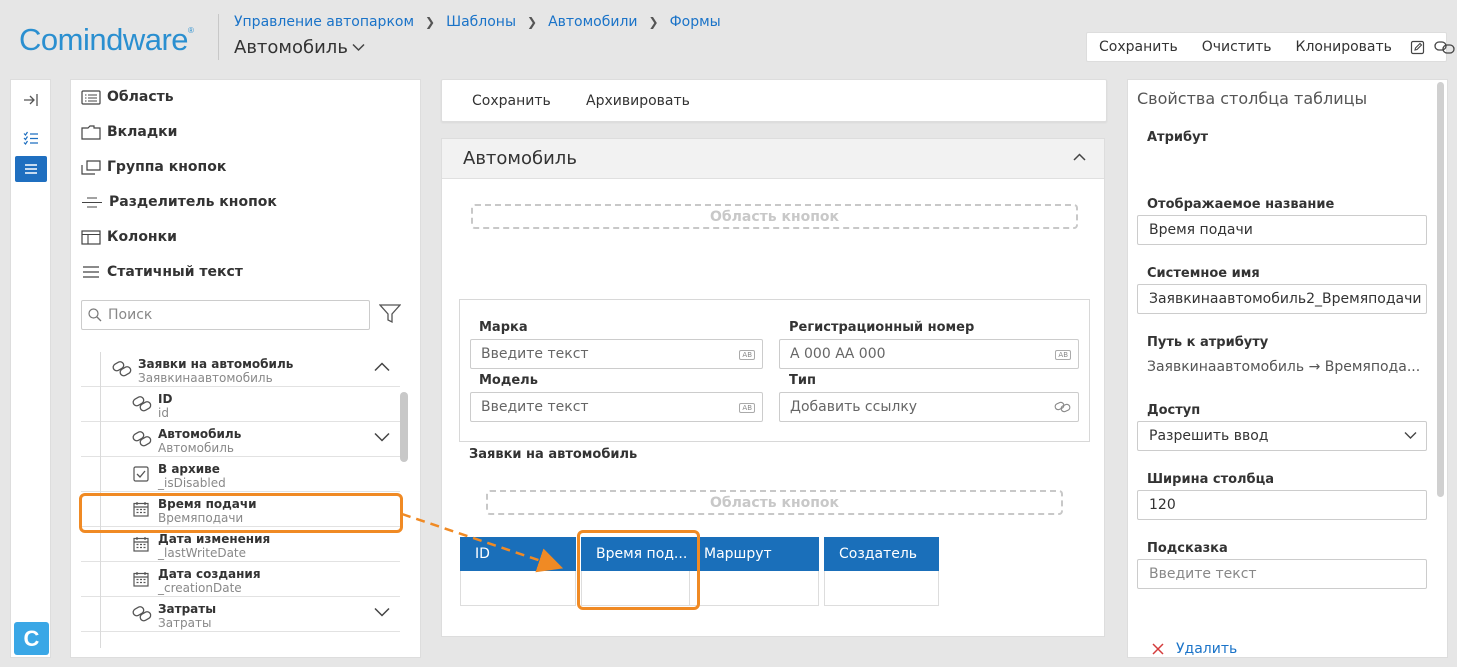 The width and height of the screenshot is (1457, 667). Describe the element at coordinates (189, 469) in the screenshot. I see `tree-item-title: В архиве` at that location.